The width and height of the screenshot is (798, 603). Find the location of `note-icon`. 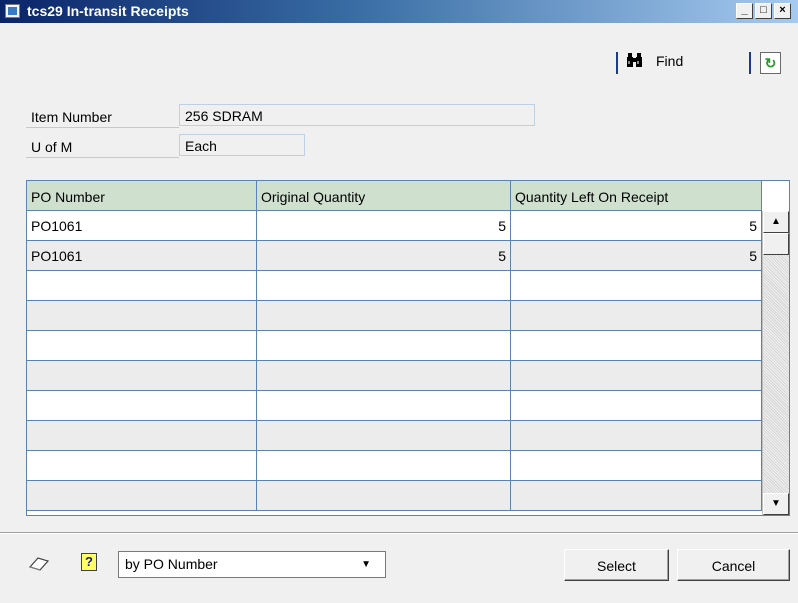

note-icon is located at coordinates (39, 564).